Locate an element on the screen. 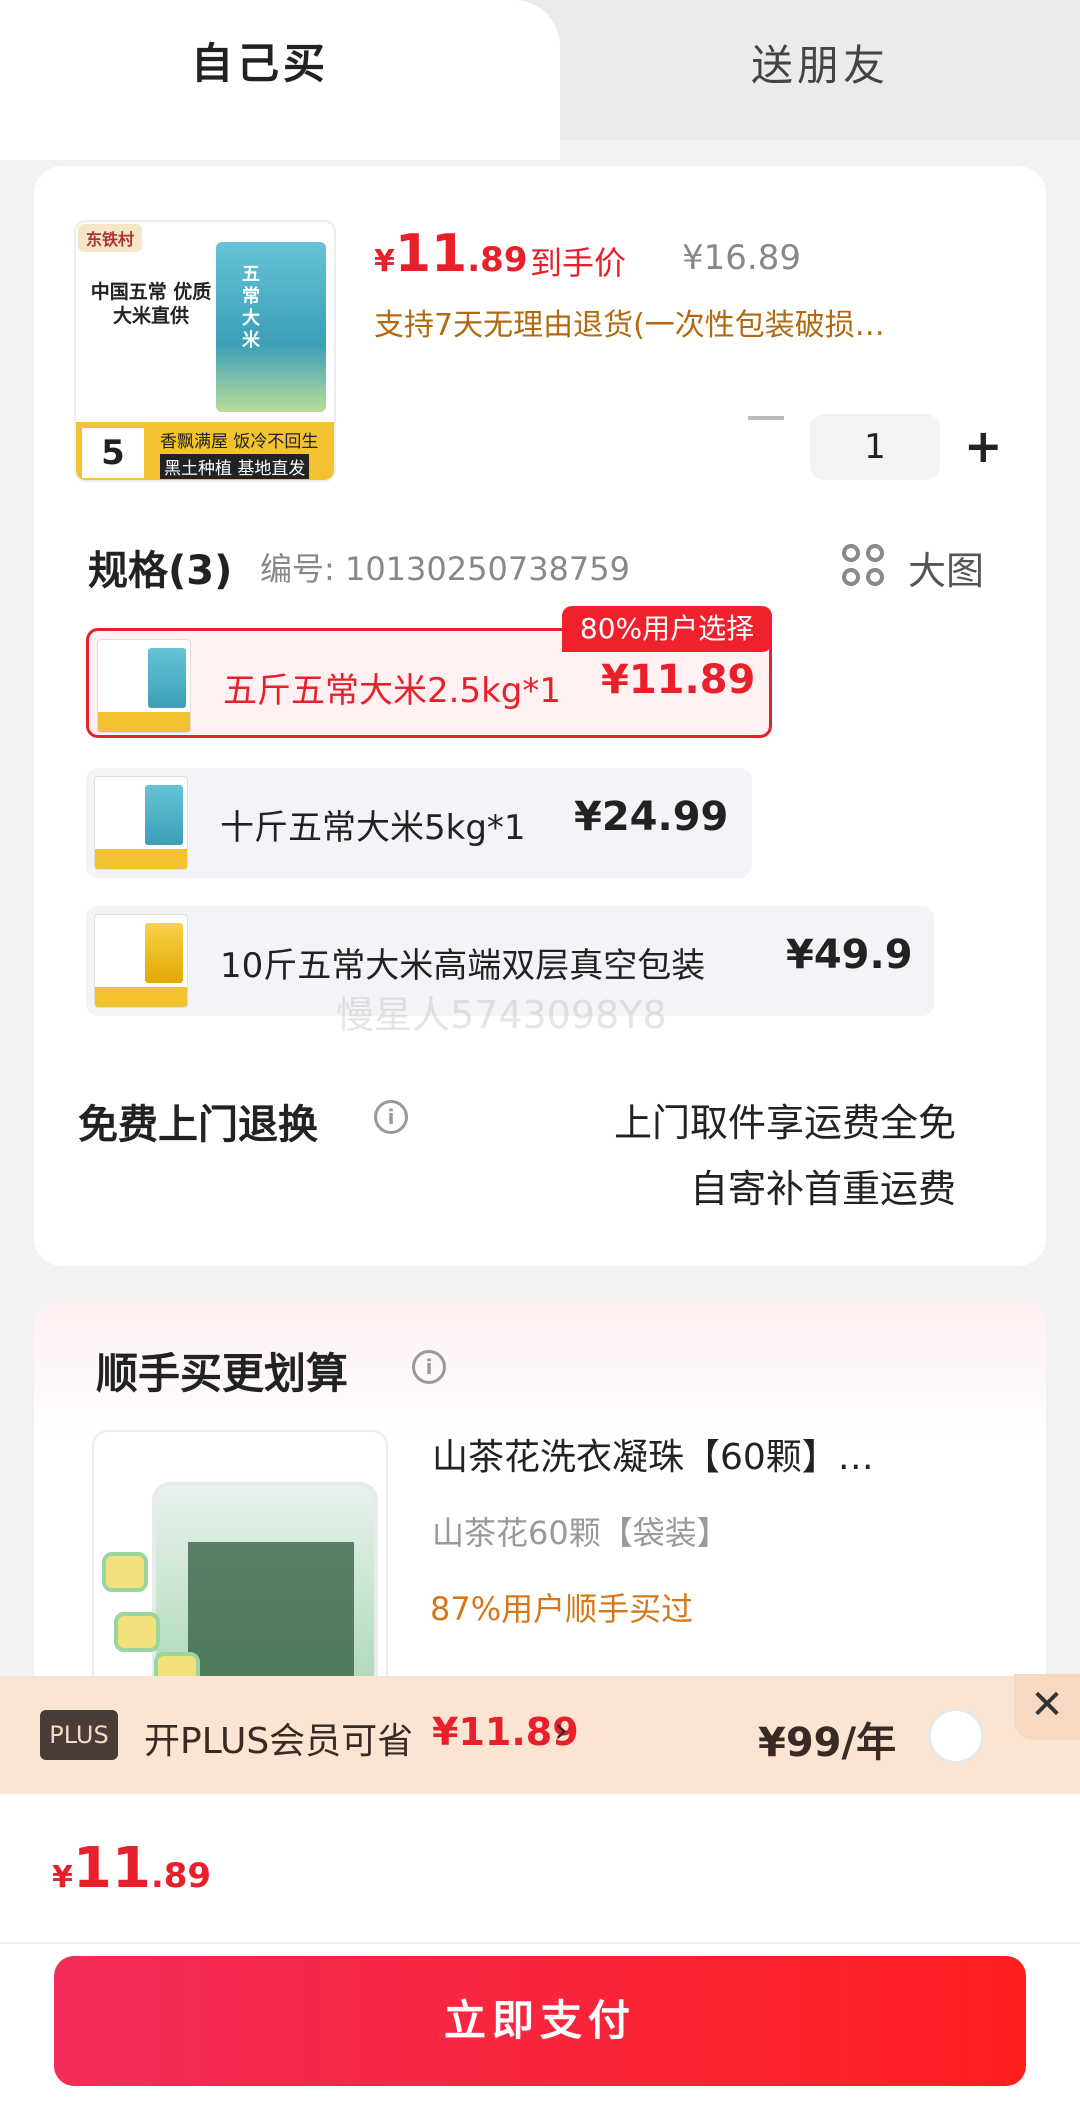  price-decimal: .89 is located at coordinates (497, 260).